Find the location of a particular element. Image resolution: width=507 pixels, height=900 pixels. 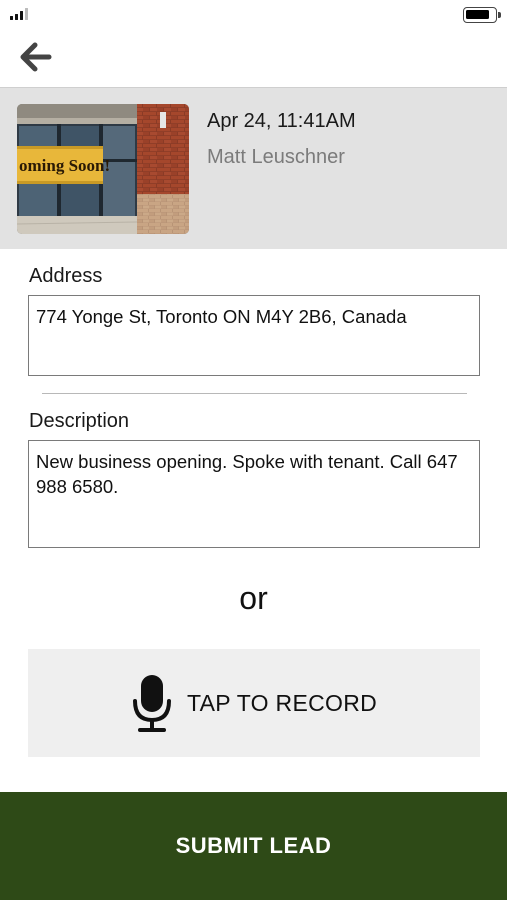

or-separator: or is located at coordinates (253, 598).